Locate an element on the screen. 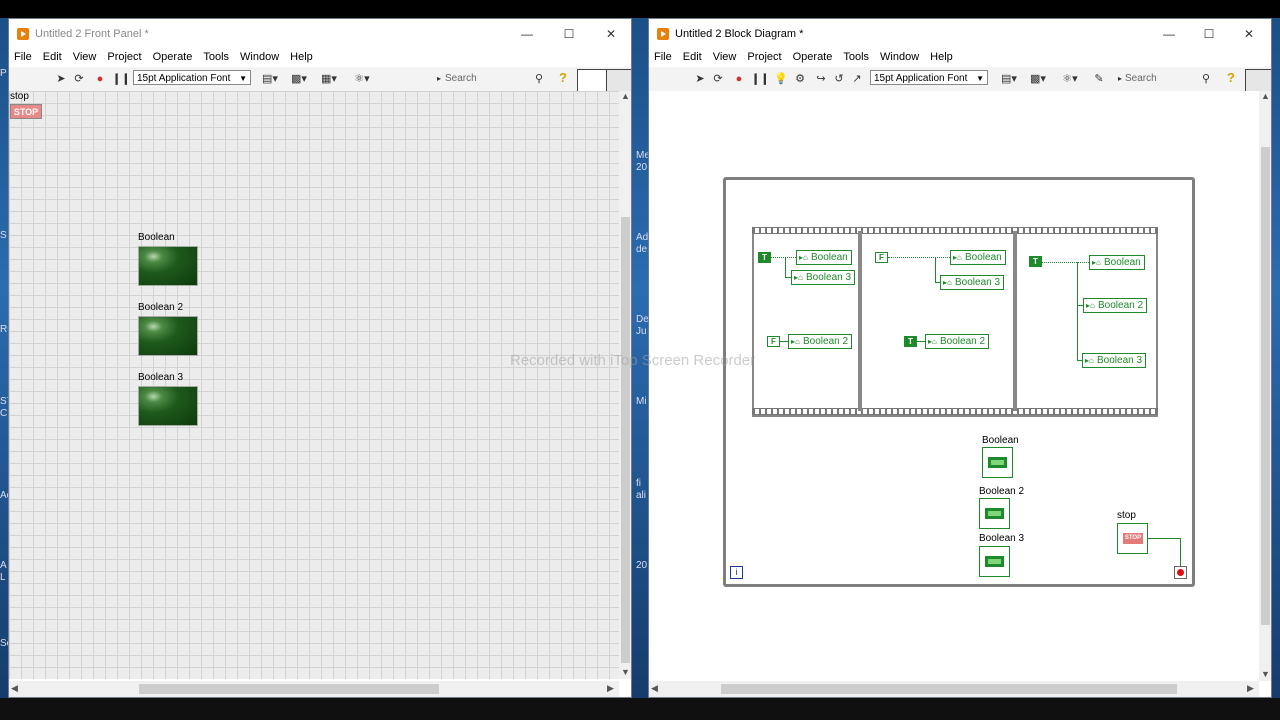  stop-control-terminal: STOP is located at coordinates (1132, 538).